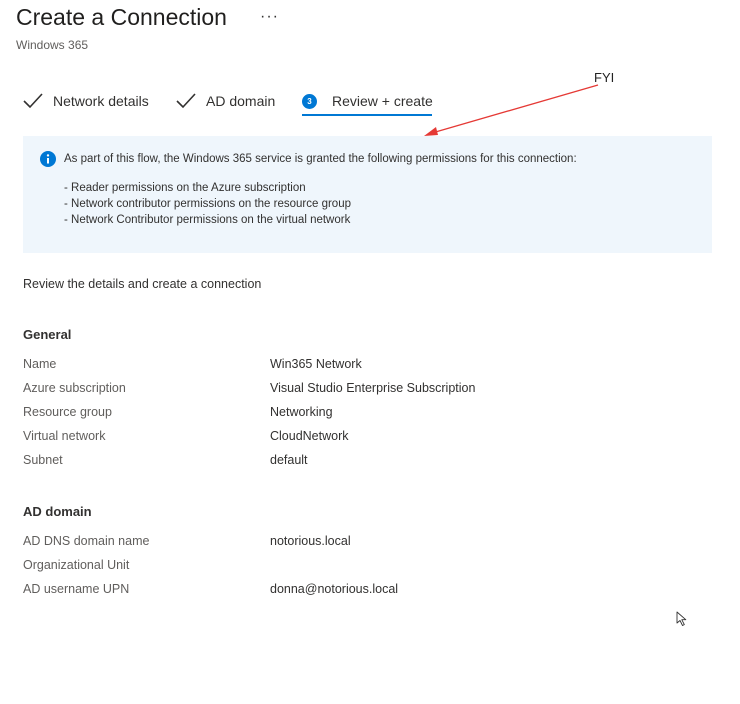  What do you see at coordinates (40, 364) in the screenshot?
I see `detail-label: Name` at bounding box center [40, 364].